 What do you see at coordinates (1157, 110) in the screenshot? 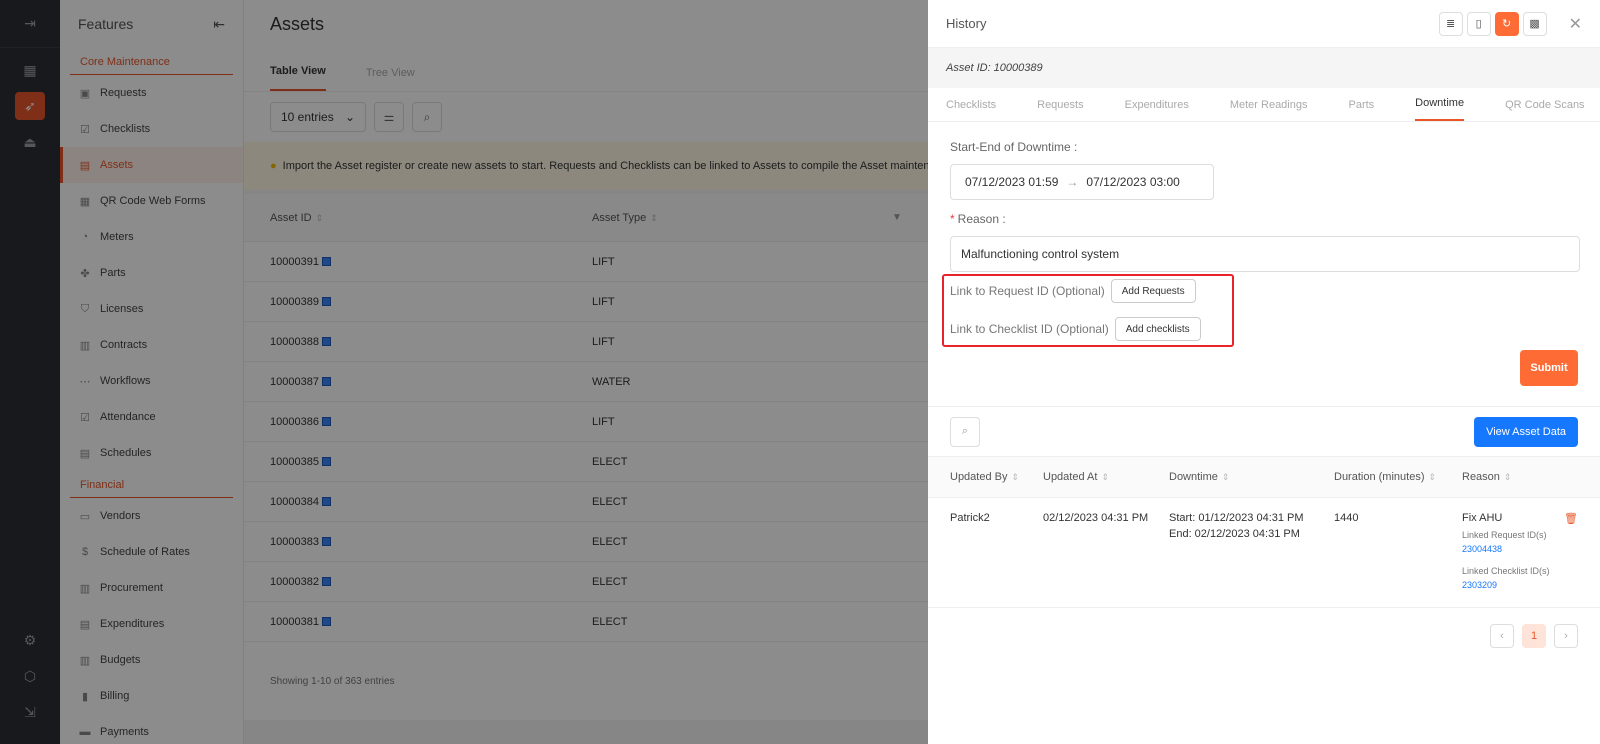
I see `tab-expenditures: Expenditures` at bounding box center [1157, 110].